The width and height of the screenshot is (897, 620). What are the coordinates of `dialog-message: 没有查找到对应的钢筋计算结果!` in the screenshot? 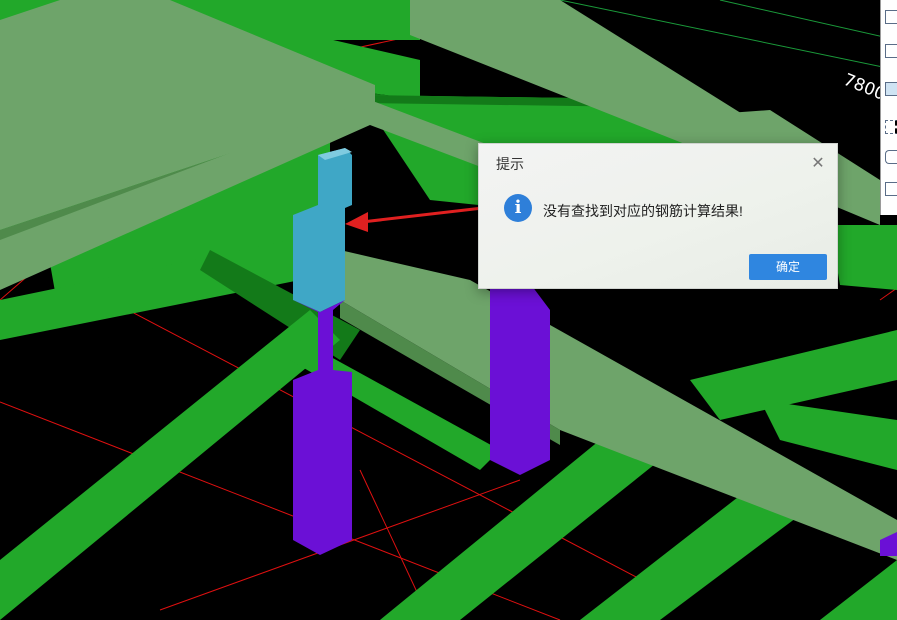 It's located at (643, 211).